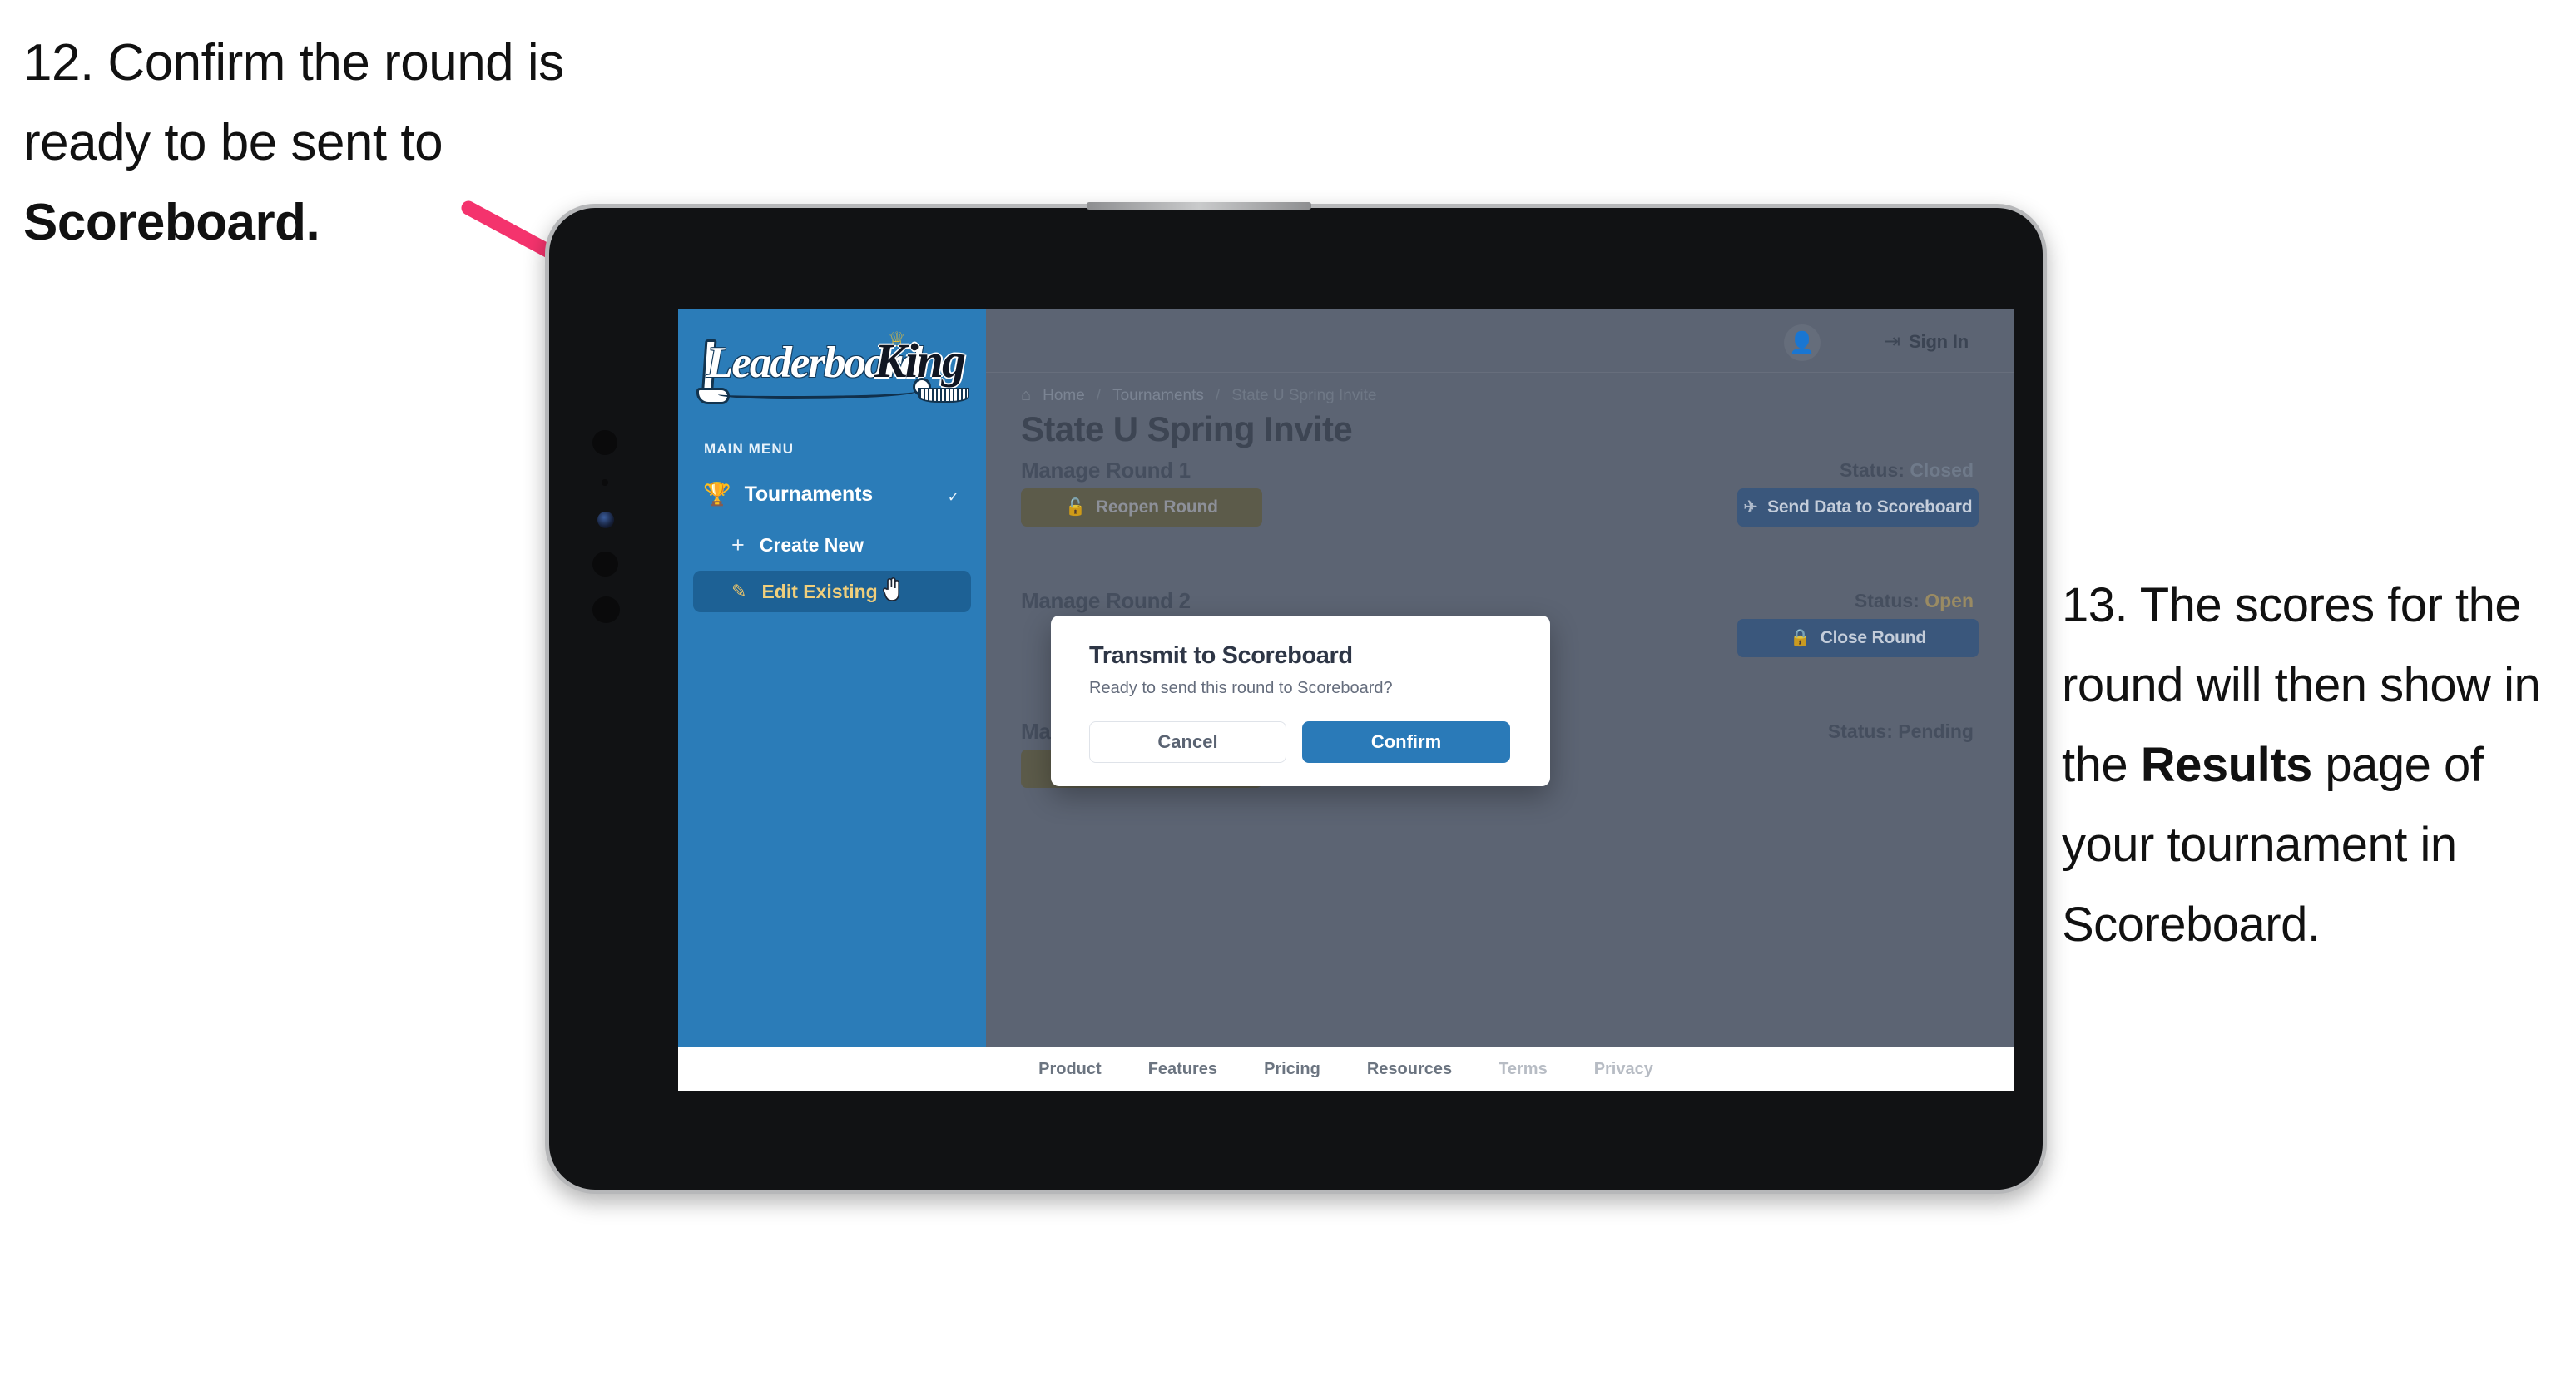 This screenshot has width=2576, height=1386. I want to click on bezel-button-mid-icon, so click(605, 564).